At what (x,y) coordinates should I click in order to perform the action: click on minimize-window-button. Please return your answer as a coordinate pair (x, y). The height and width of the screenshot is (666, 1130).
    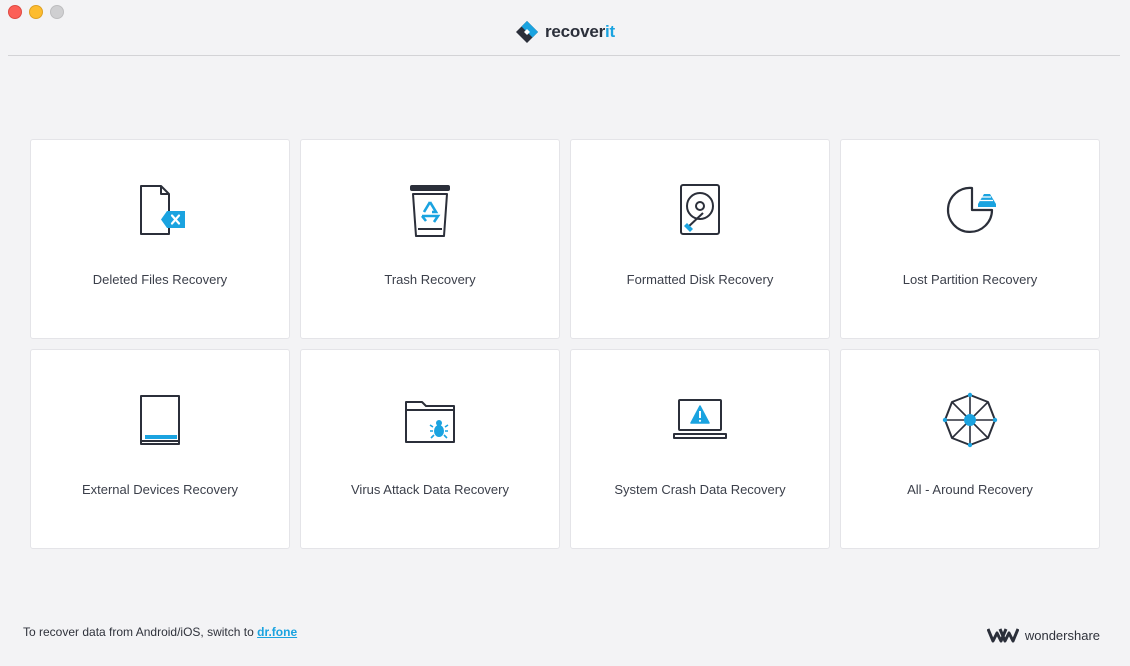
    Looking at the image, I should click on (36, 12).